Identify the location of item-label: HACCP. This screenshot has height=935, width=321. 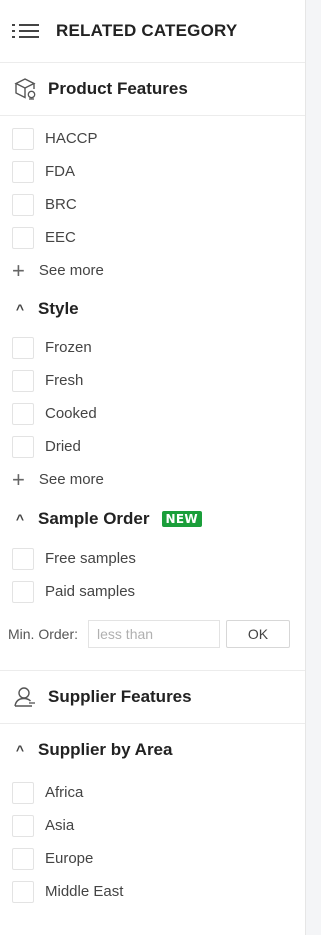
(71, 138).